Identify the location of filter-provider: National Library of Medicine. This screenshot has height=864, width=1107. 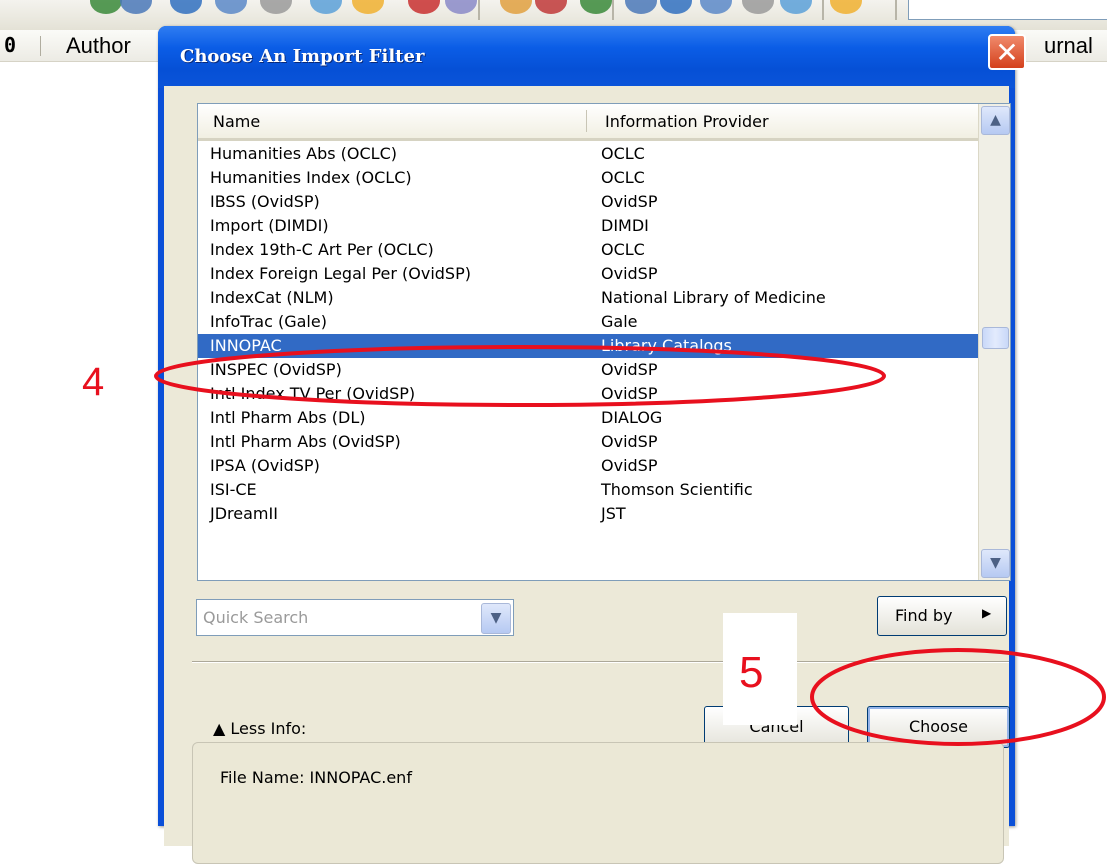
(713, 297).